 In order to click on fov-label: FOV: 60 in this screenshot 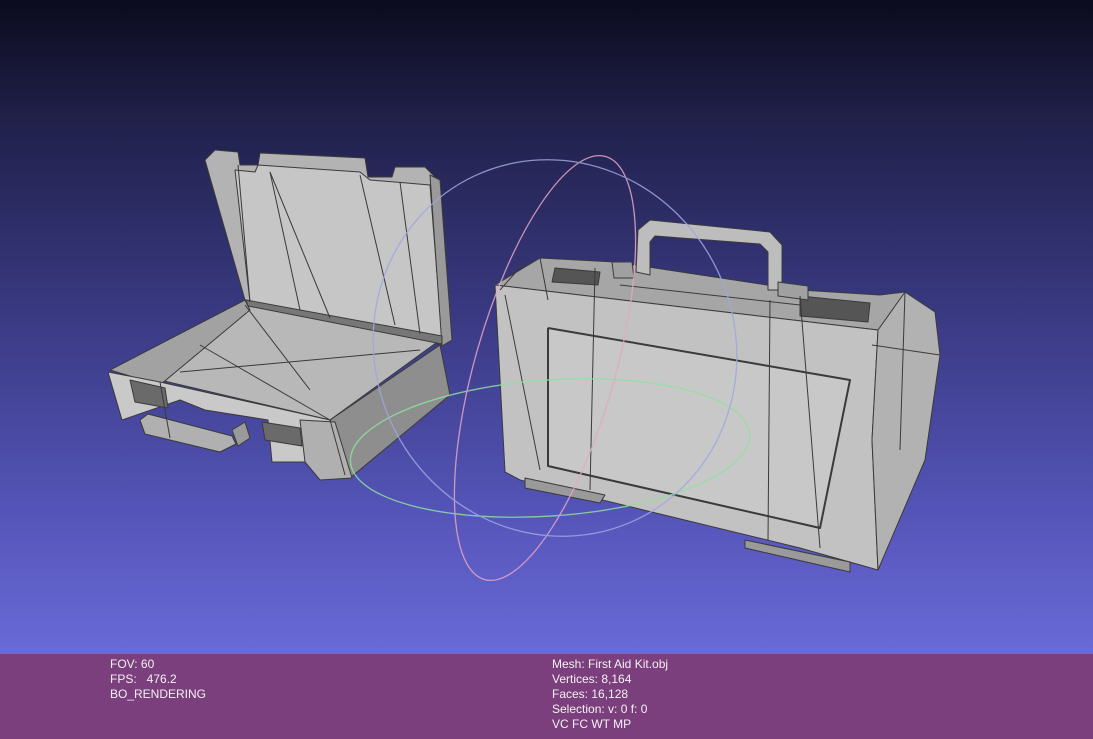, I will do `click(132, 664)`.